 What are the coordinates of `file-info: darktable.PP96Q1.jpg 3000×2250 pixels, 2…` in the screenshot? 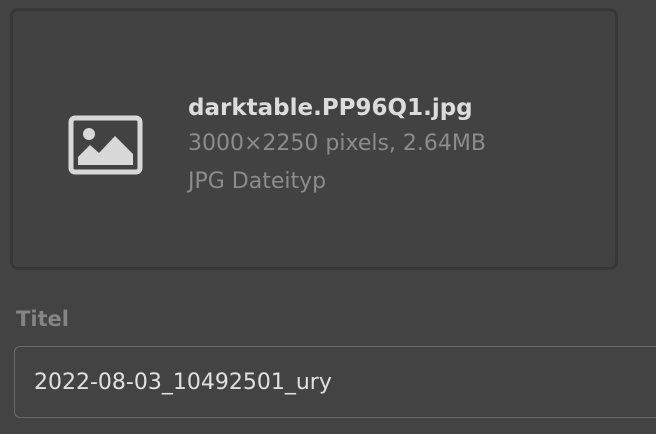 It's located at (337, 146).